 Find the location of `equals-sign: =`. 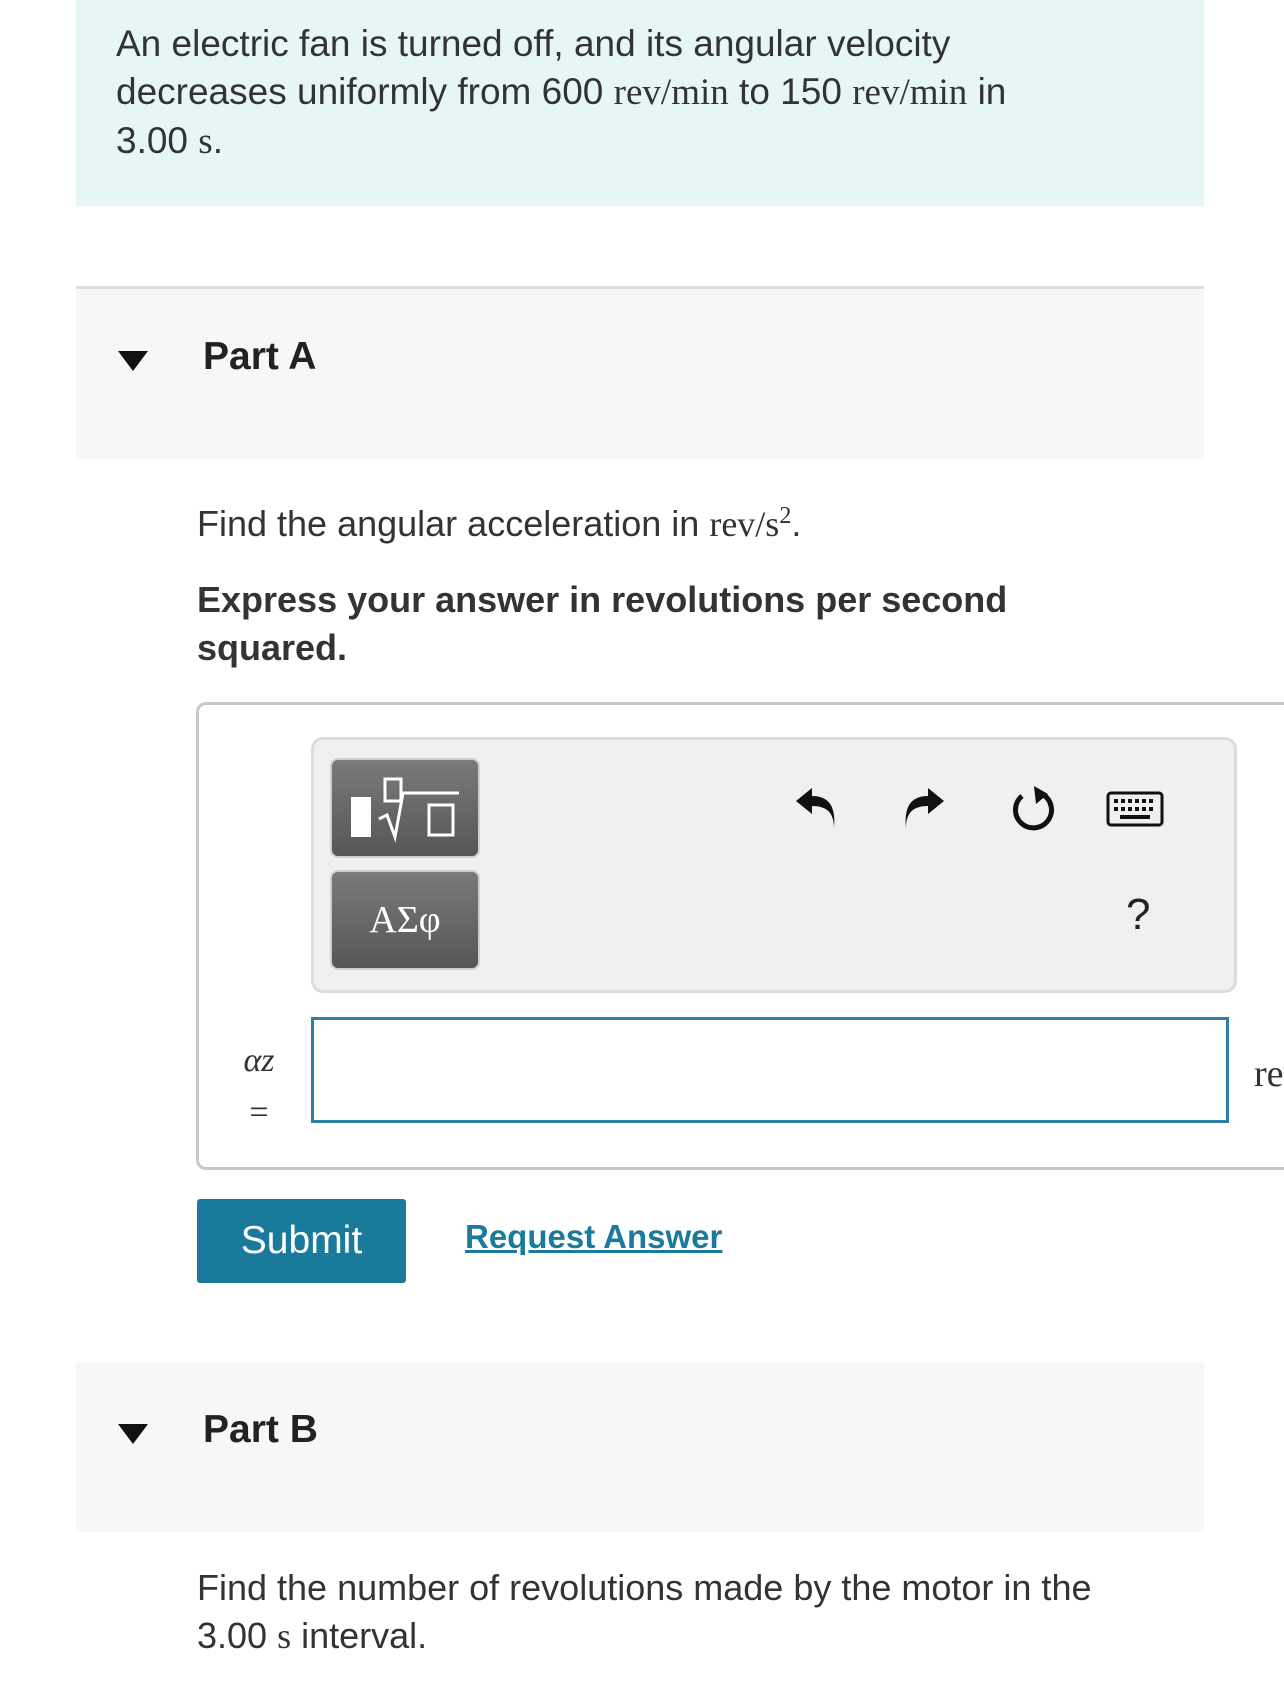

equals-sign: = is located at coordinates (259, 1112).